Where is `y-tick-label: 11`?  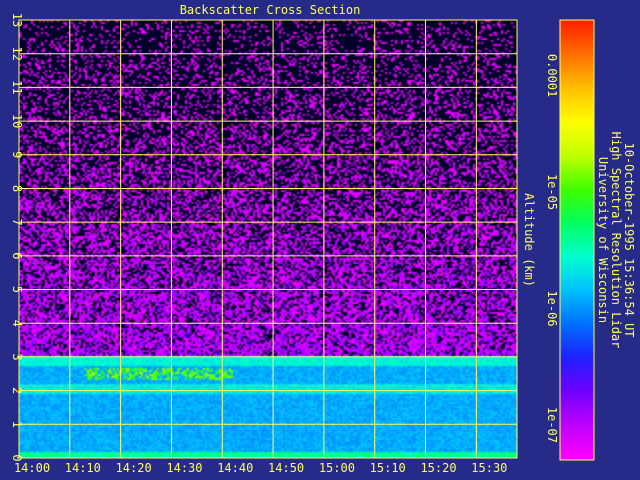 y-tick-label: 11 is located at coordinates (17, 87).